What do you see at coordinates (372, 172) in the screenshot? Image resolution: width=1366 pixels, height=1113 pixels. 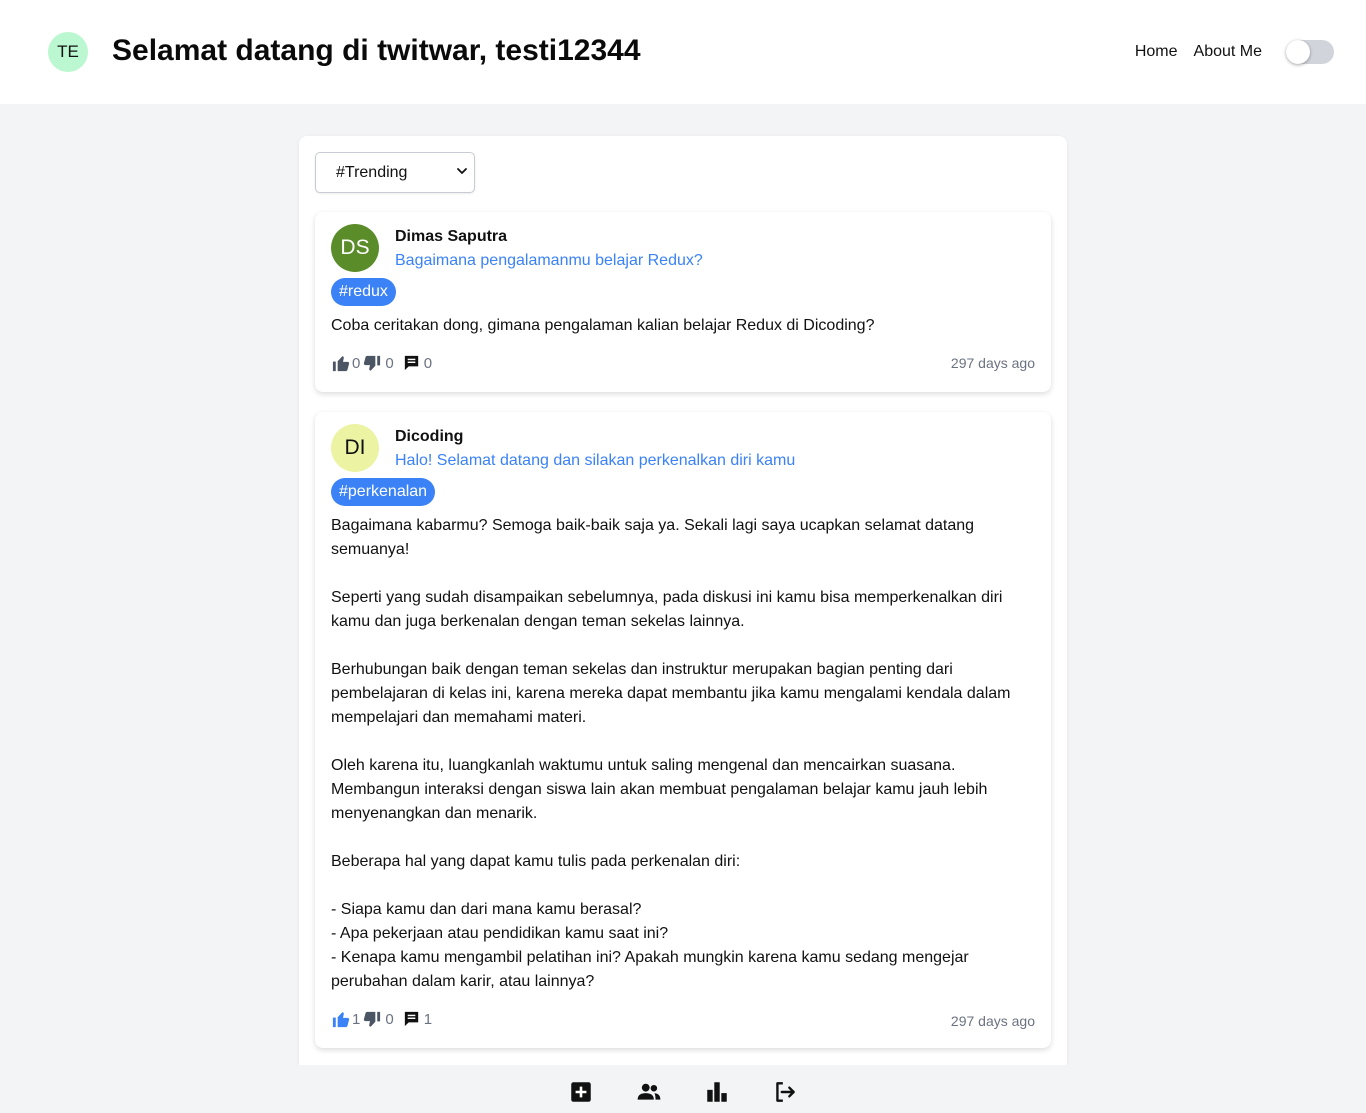 I see `category-filter-value: #Trending` at bounding box center [372, 172].